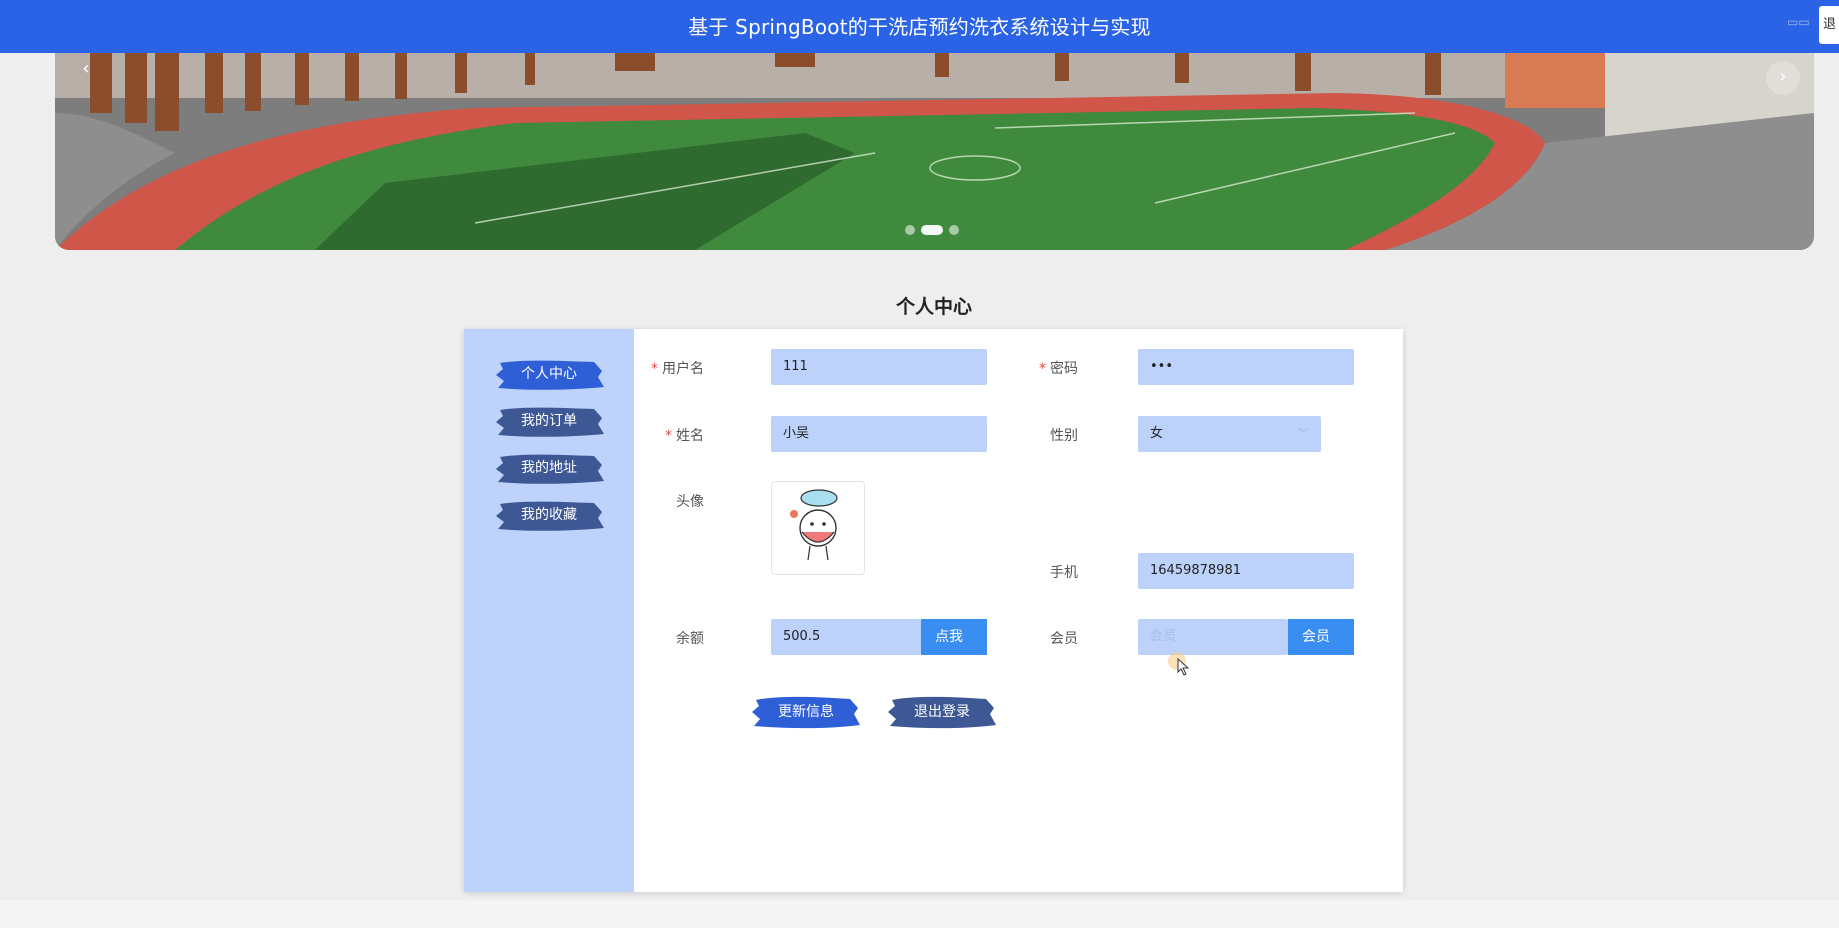  I want to click on carousel-indicators, so click(932, 230).